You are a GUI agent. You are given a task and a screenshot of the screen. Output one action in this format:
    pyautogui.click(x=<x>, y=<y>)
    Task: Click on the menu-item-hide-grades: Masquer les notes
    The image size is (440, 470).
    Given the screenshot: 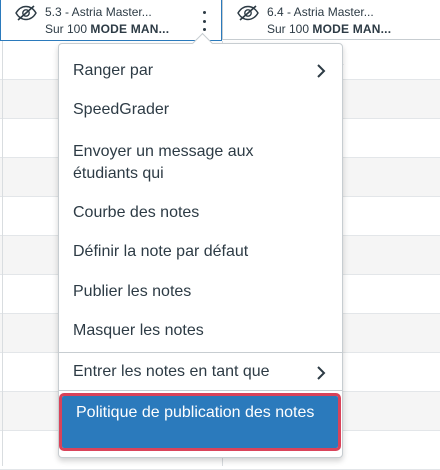 What is the action you would take?
    pyautogui.click(x=200, y=331)
    